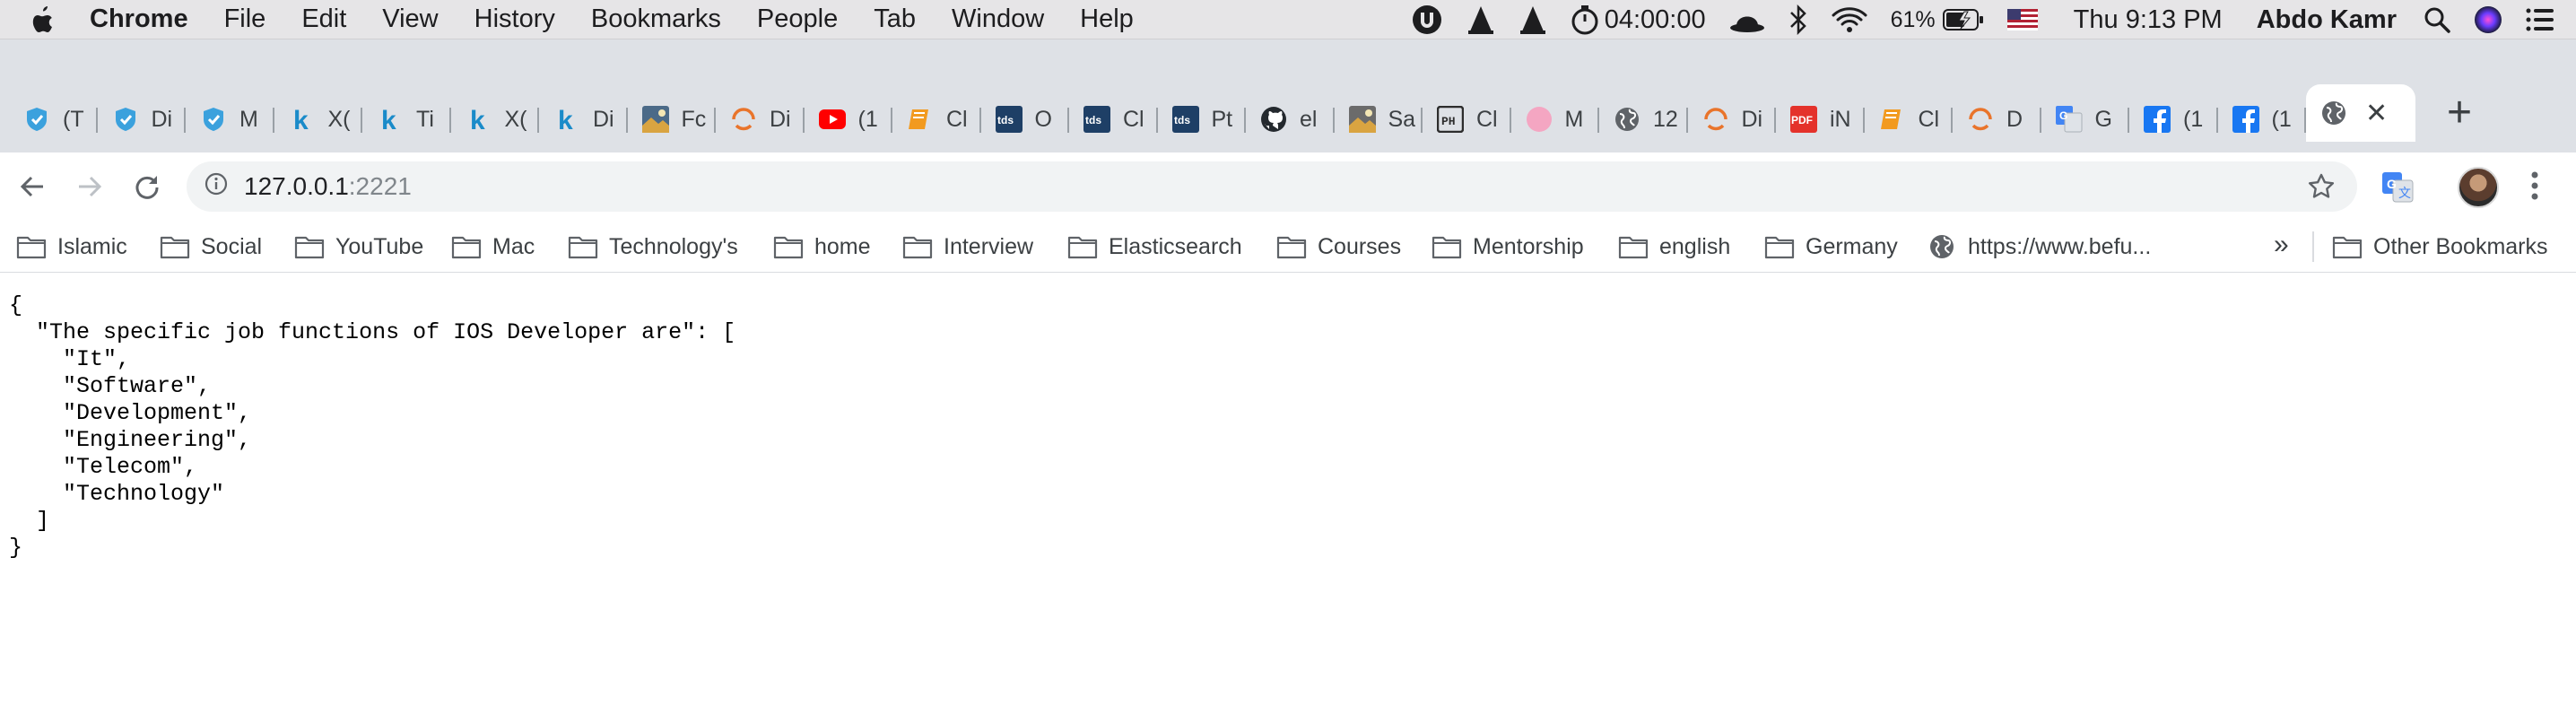  Describe the element at coordinates (71, 247) in the screenshot. I see `bookmark-folder: Islamic` at that location.